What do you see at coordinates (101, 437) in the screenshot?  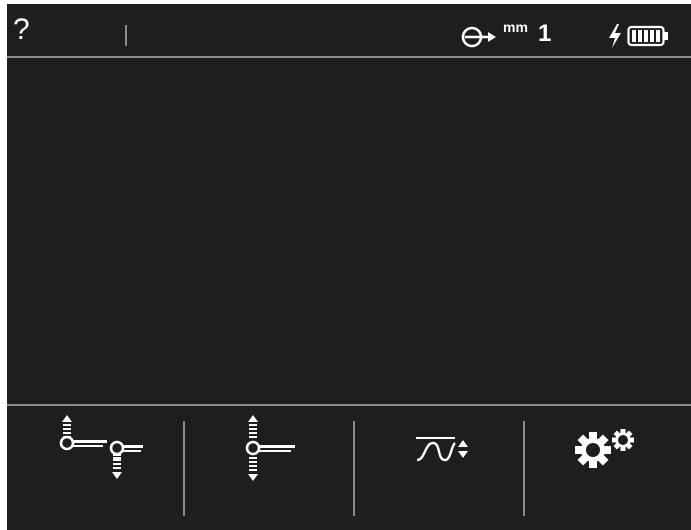 I see `dual-probe-up-down-icon` at bounding box center [101, 437].